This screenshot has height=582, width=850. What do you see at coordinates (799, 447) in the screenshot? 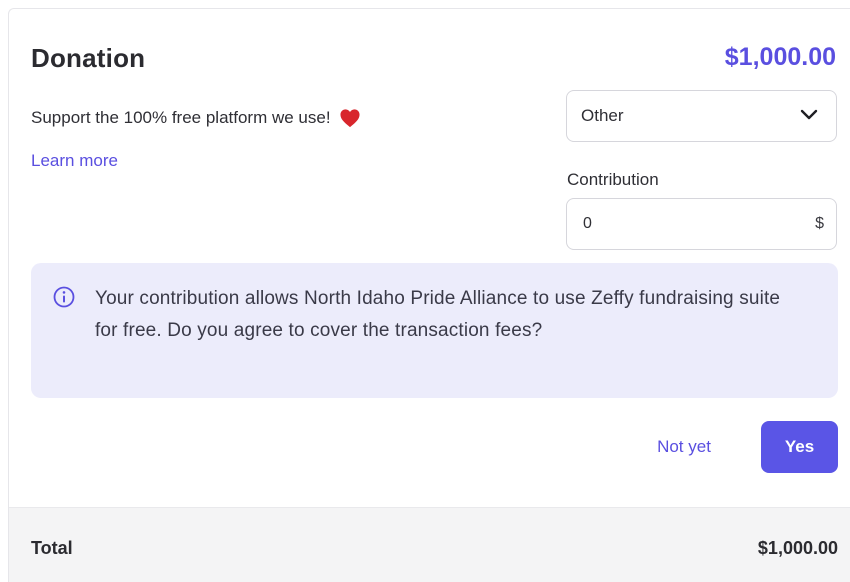
I see `yes-button: Yes` at bounding box center [799, 447].